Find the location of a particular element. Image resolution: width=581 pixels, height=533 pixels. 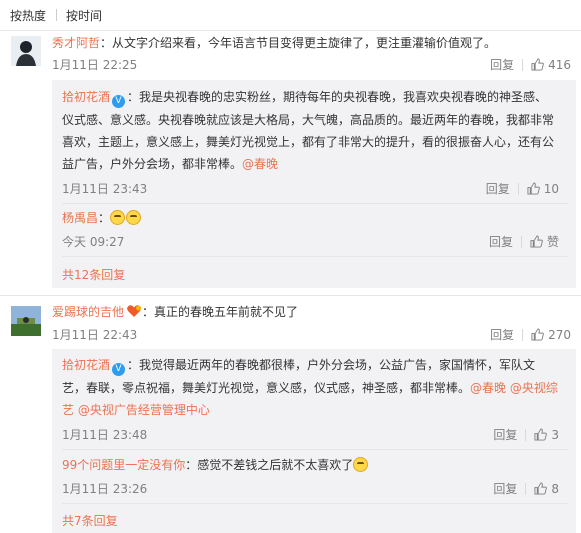

reply-username: 99个问题里一定没有你 is located at coordinates (123, 465).